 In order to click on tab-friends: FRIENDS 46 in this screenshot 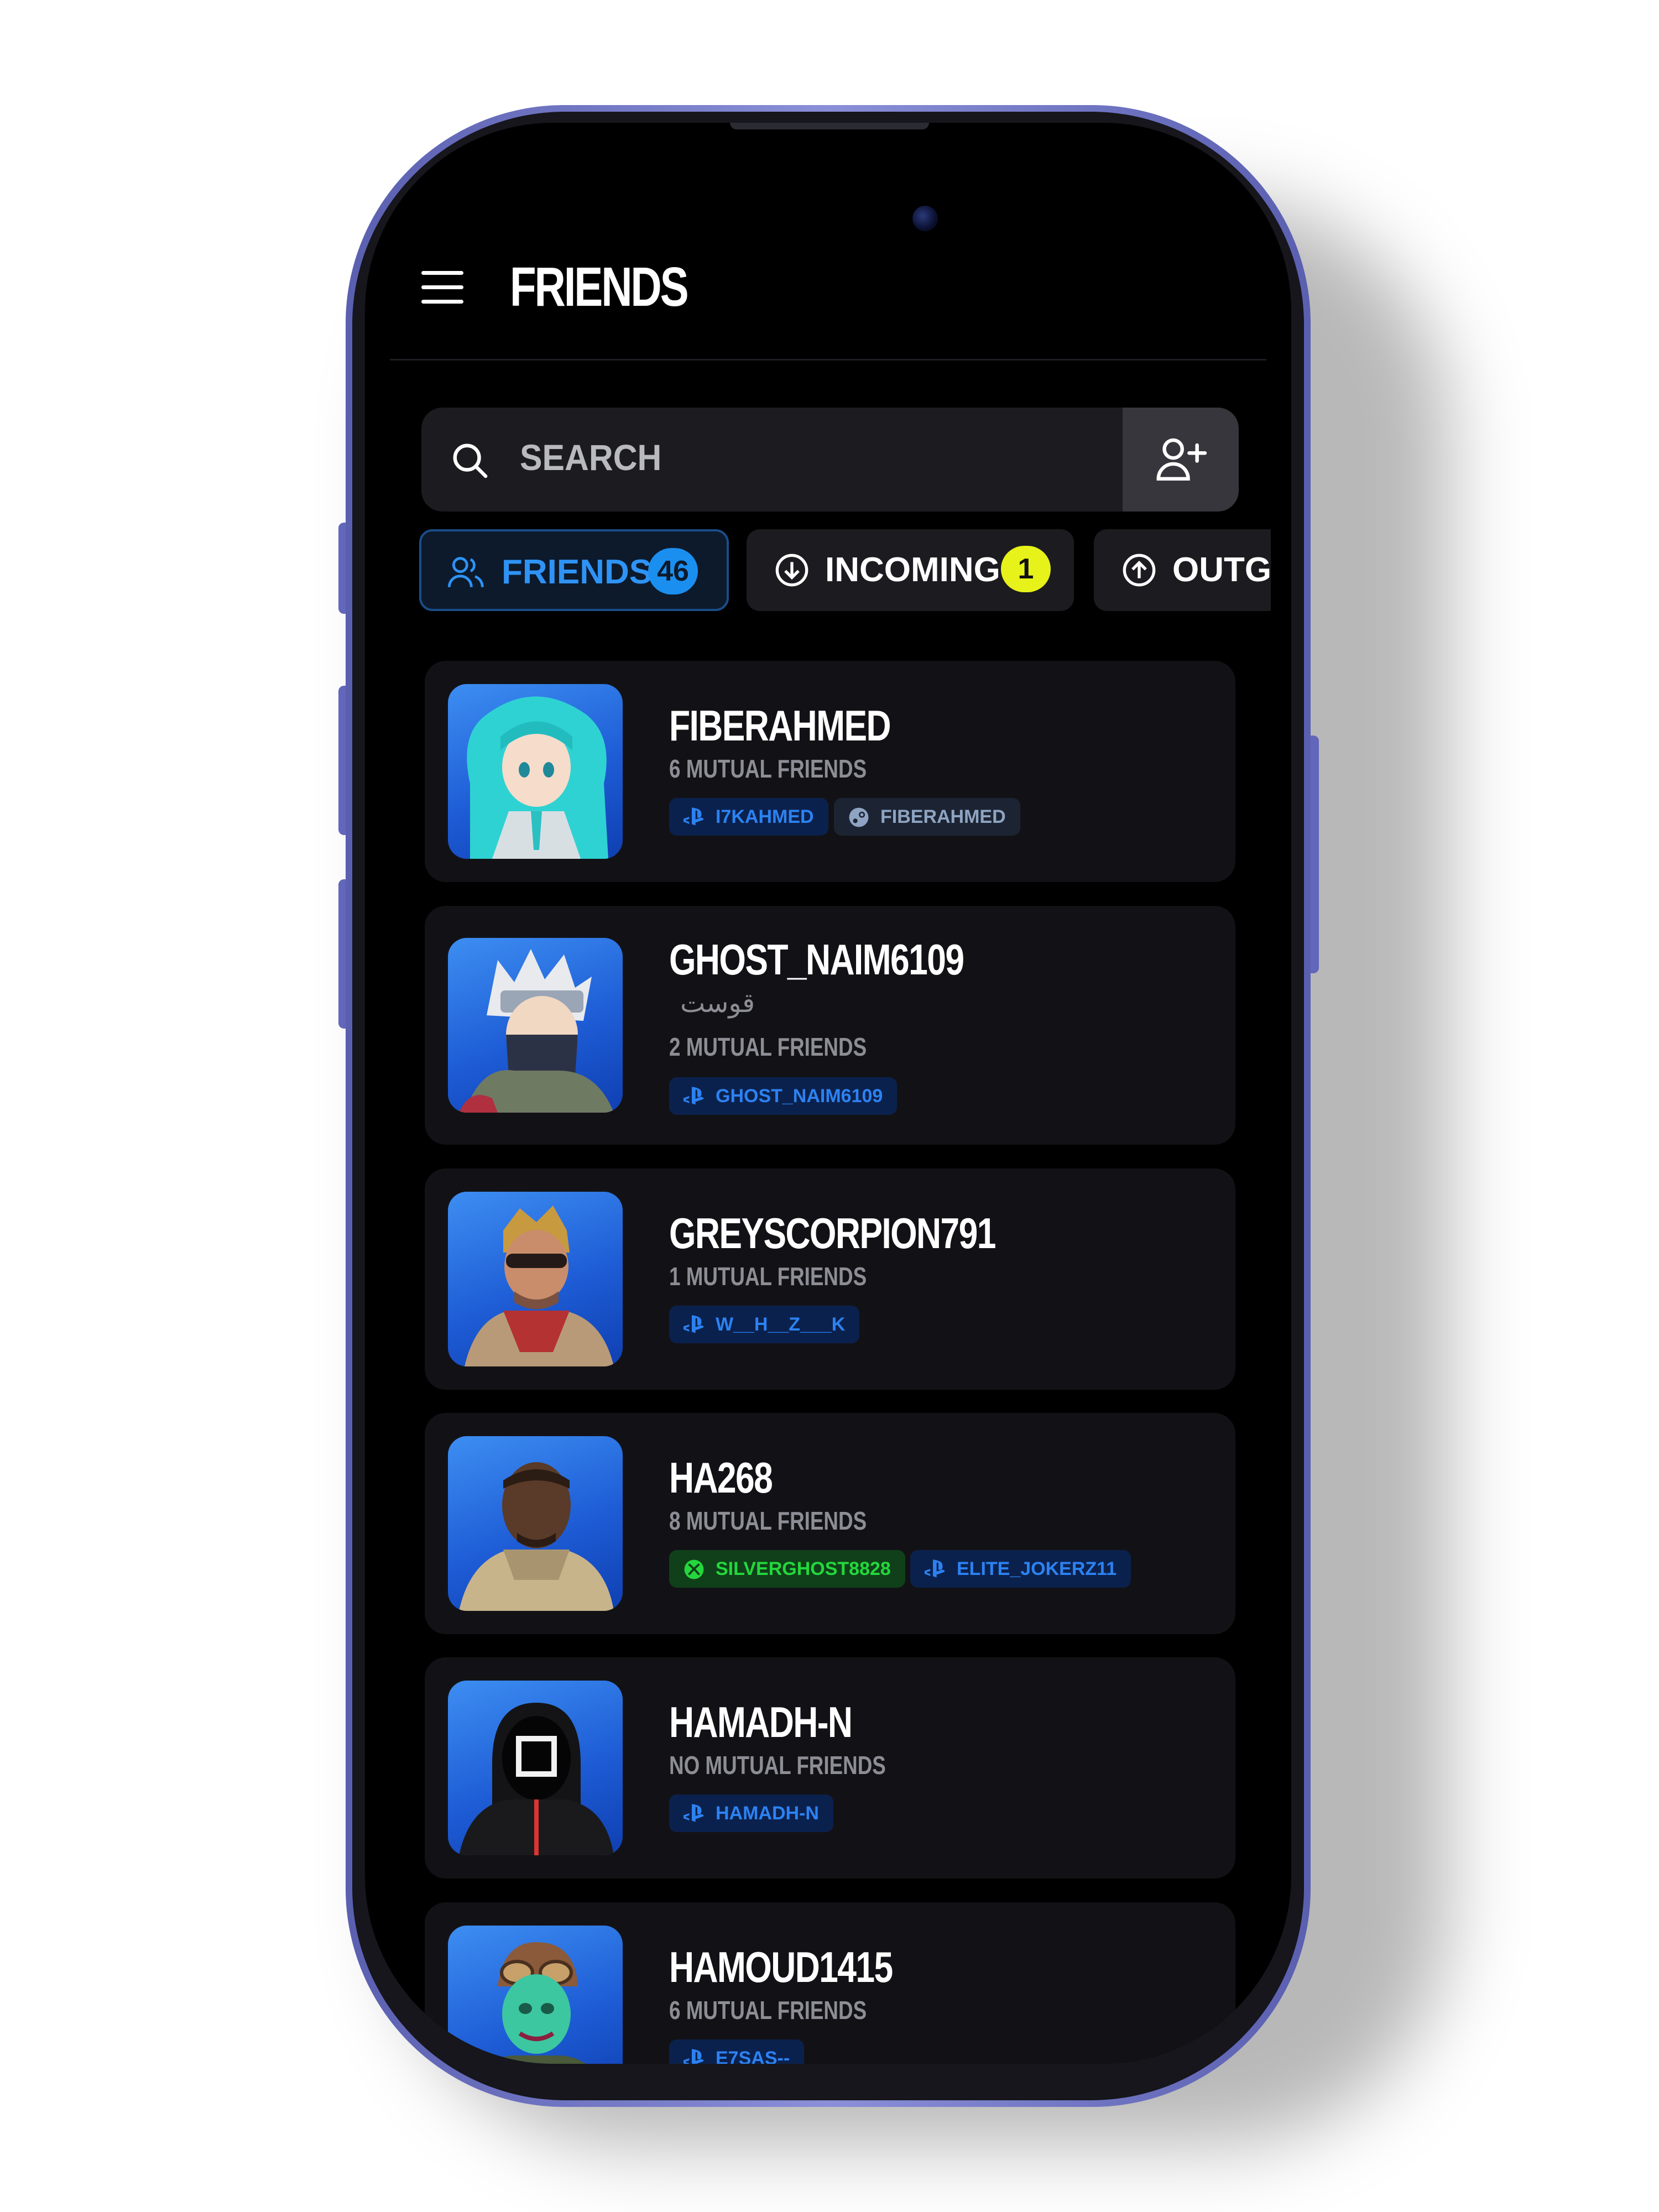, I will do `click(574, 570)`.